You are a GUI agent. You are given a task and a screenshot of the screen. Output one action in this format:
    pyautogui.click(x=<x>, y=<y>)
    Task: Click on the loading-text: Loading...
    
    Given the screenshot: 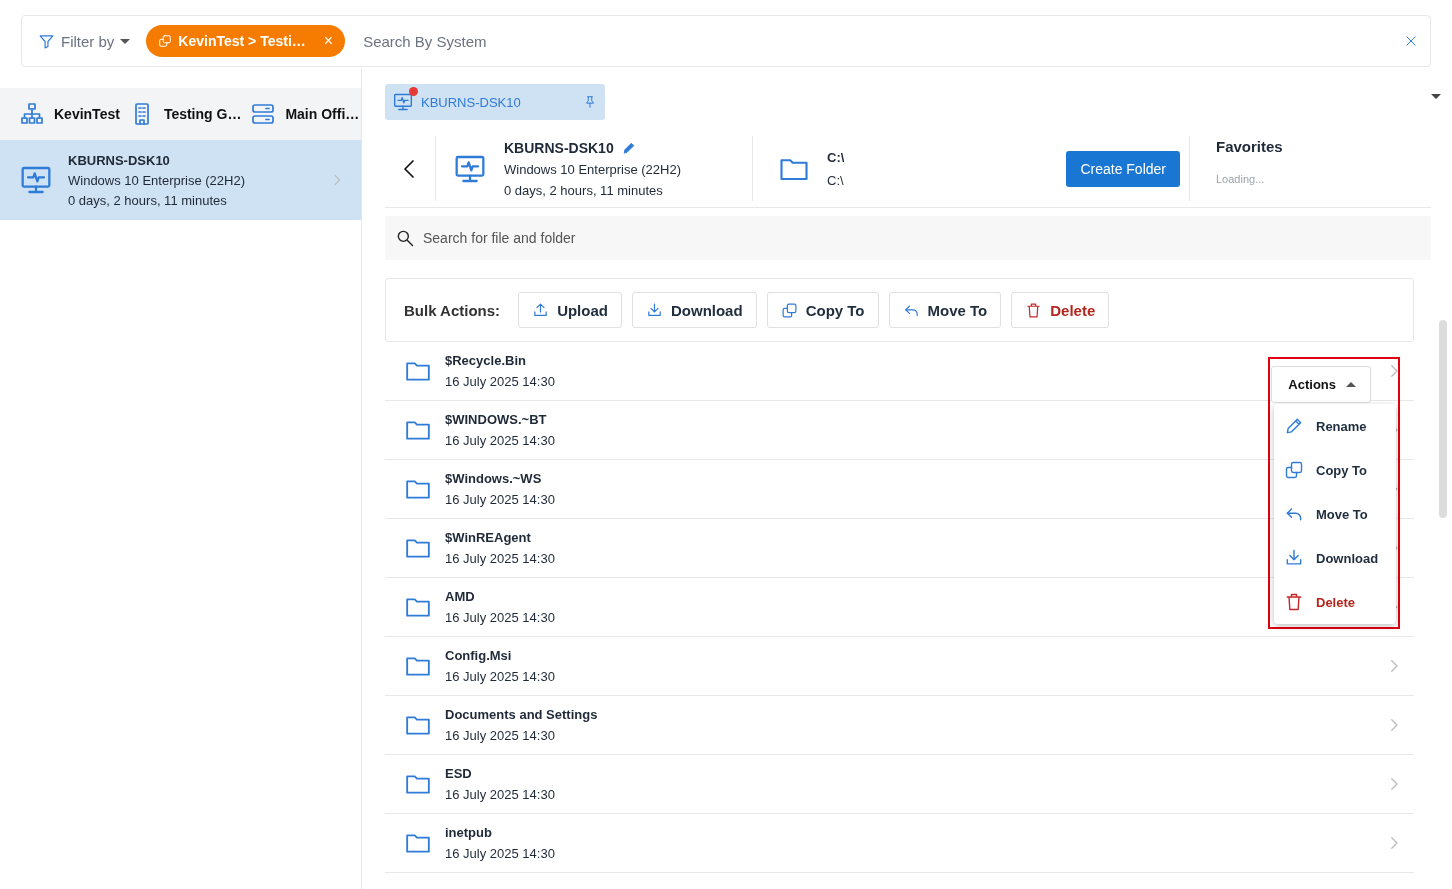 What is the action you would take?
    pyautogui.click(x=1241, y=179)
    